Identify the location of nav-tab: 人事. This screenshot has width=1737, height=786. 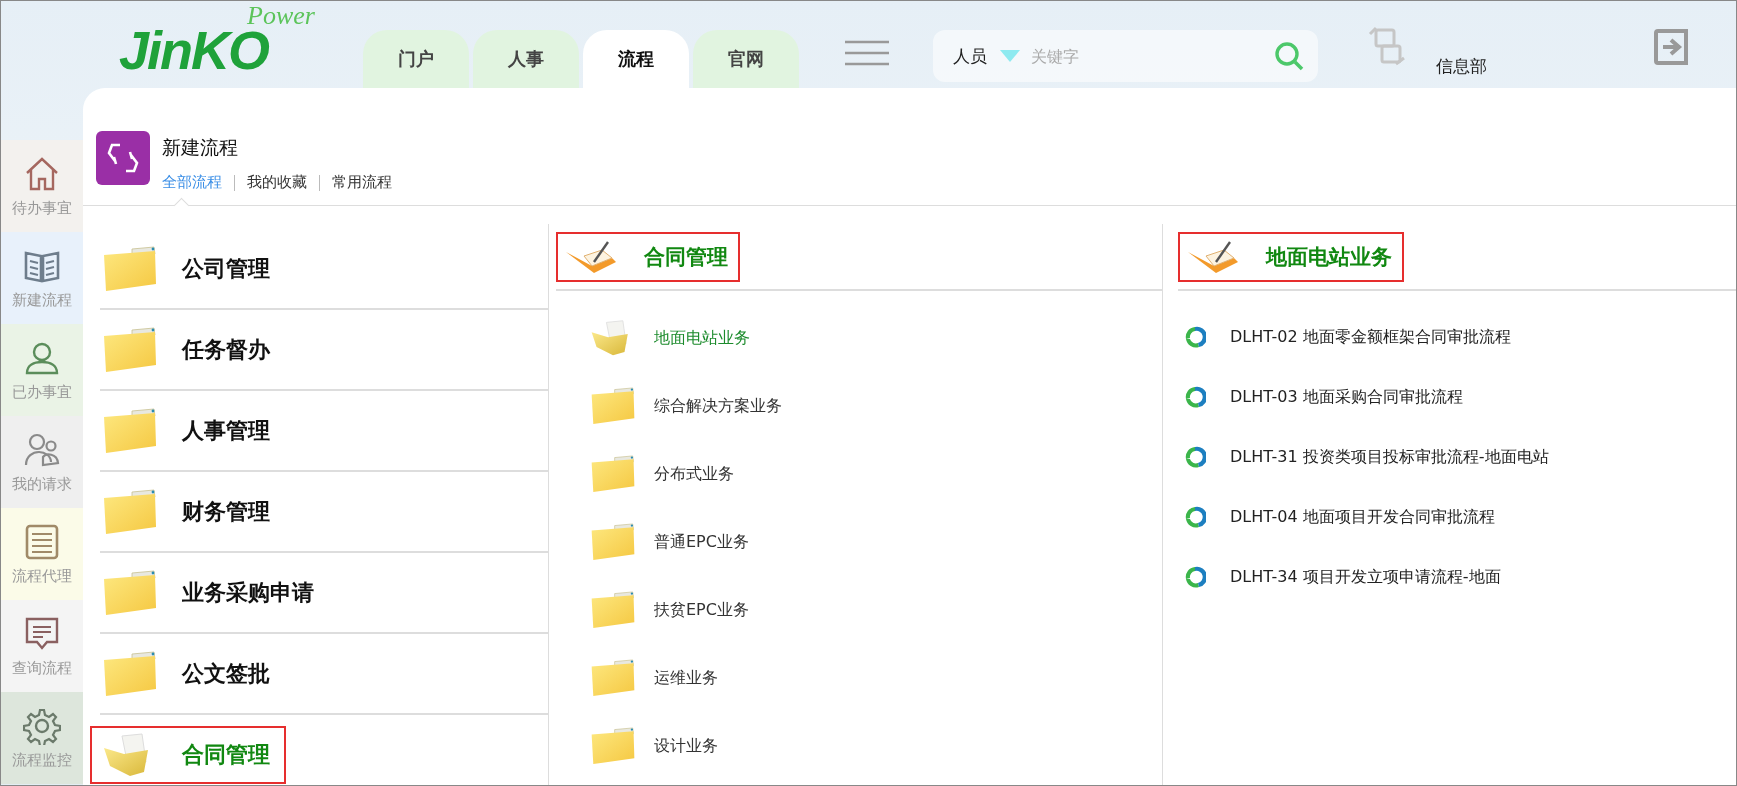
(526, 59).